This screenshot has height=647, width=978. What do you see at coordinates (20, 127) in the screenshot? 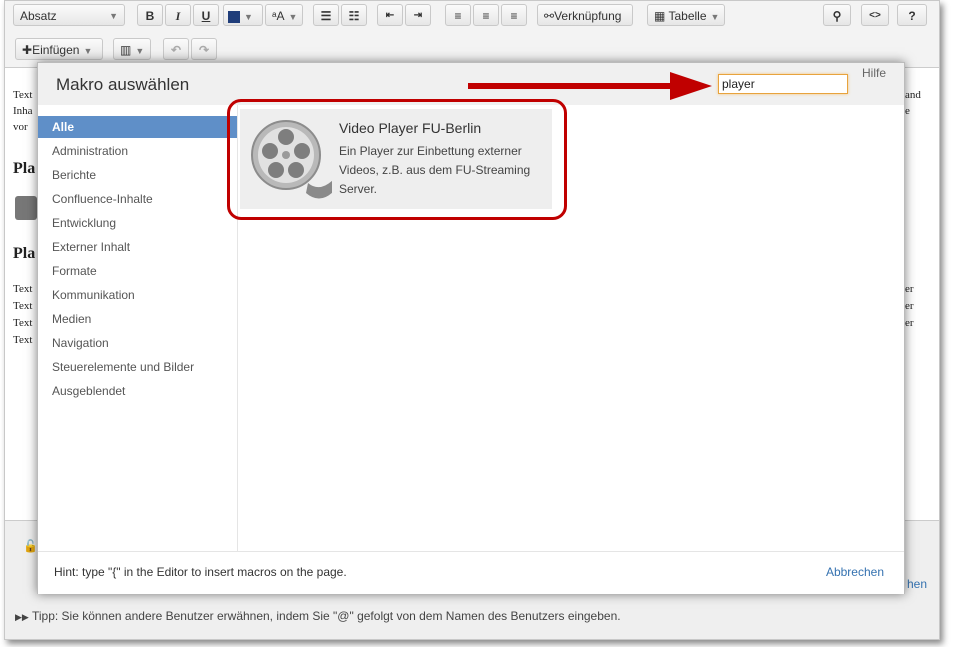
I see `editor-text: vor` at bounding box center [20, 127].